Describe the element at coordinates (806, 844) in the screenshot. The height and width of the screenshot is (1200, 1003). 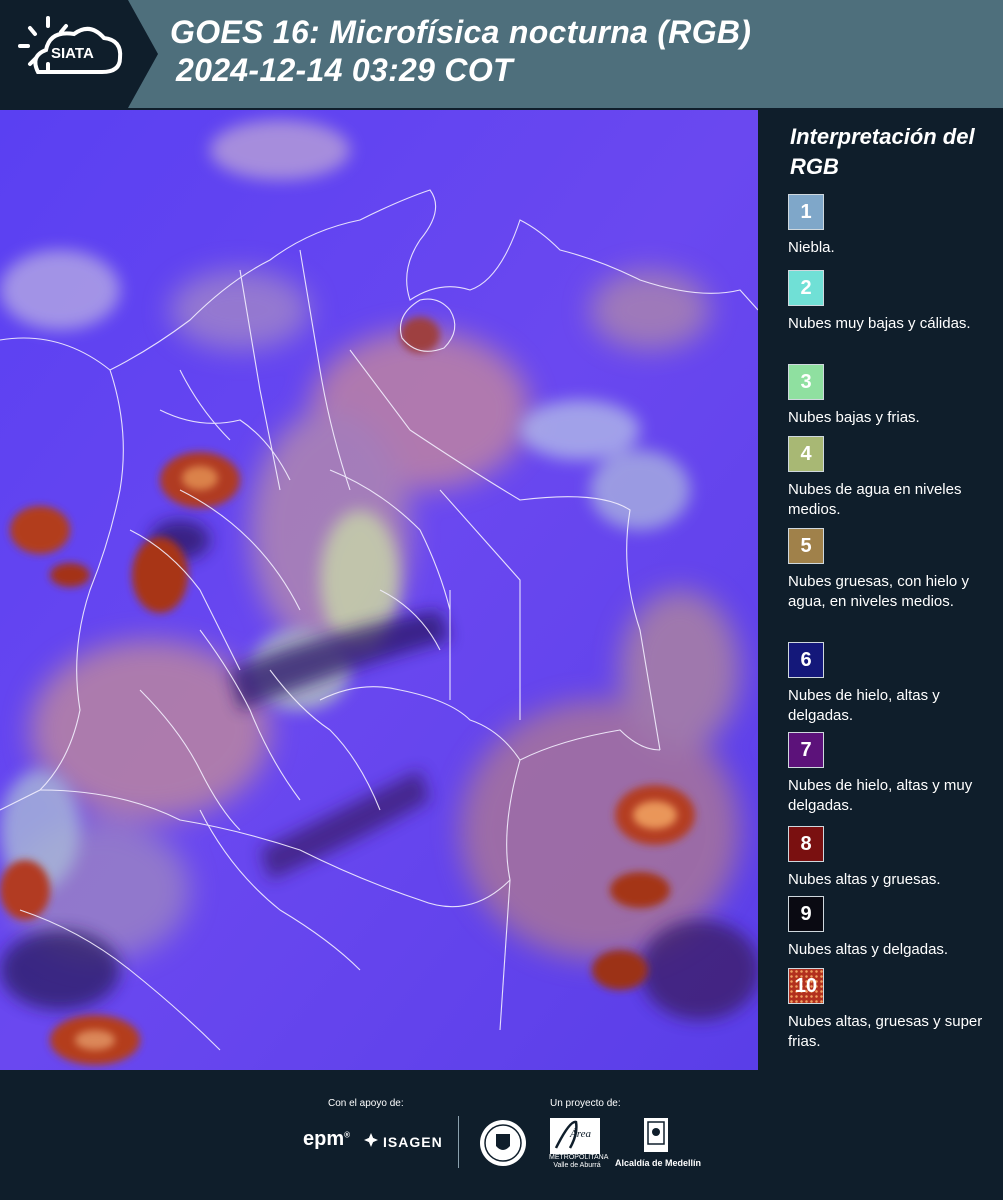
I see `legend-swatch: 8` at that location.